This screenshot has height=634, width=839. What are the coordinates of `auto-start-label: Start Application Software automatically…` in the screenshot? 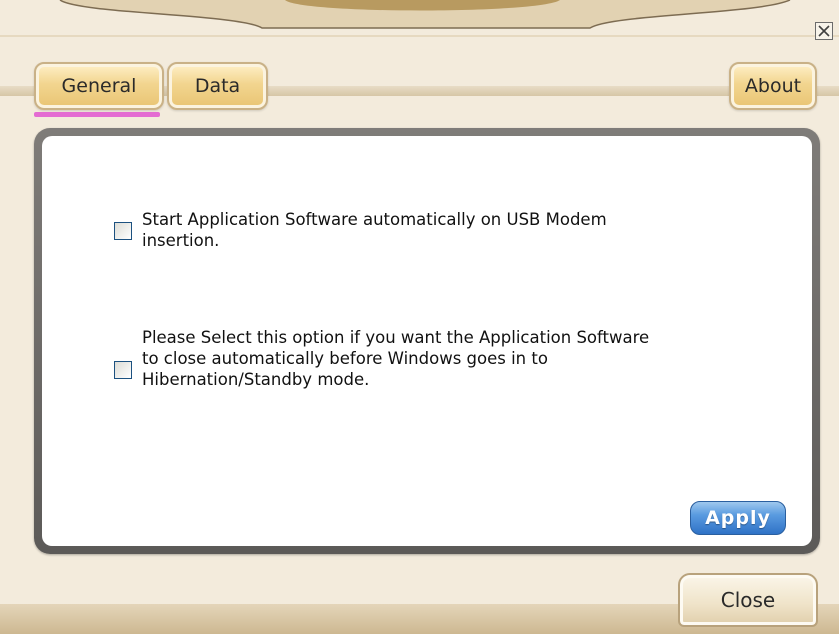 It's located at (374, 230).